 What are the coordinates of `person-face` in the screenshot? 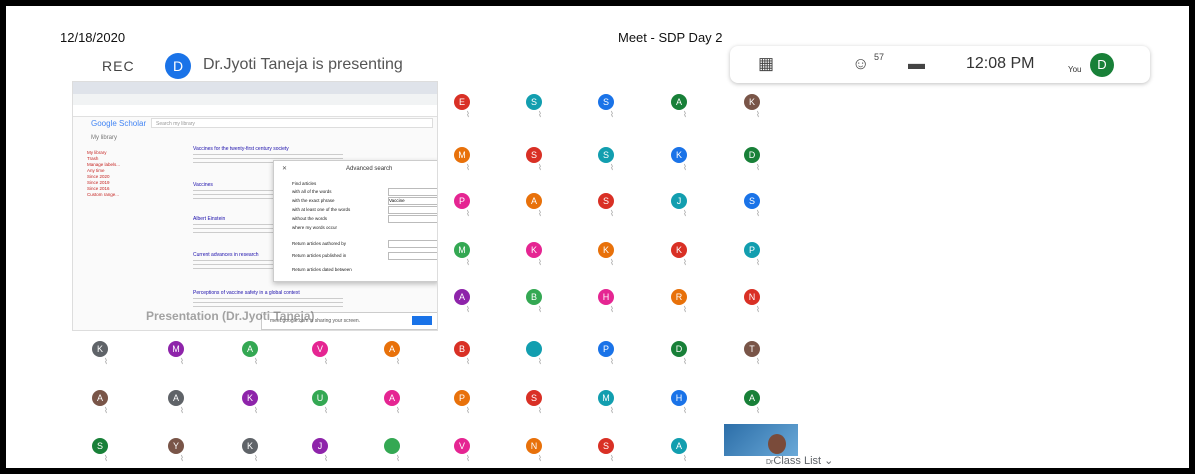 It's located at (777, 444).